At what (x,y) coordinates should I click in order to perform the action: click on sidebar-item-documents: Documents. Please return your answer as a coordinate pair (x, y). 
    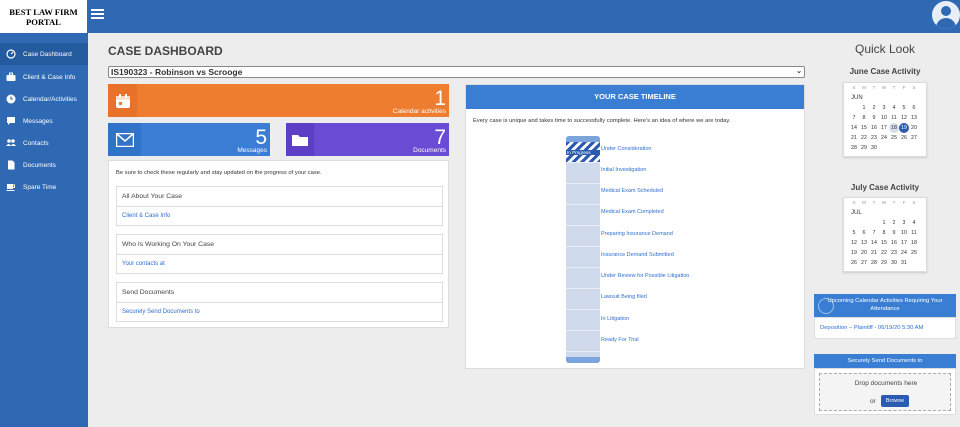
    Looking at the image, I should click on (44, 165).